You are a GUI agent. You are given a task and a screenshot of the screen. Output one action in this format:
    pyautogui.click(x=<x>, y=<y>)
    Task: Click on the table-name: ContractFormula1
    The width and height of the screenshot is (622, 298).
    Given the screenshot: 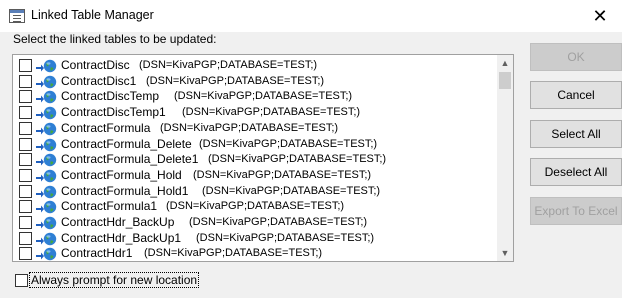 What is the action you would take?
    pyautogui.click(x=109, y=206)
    